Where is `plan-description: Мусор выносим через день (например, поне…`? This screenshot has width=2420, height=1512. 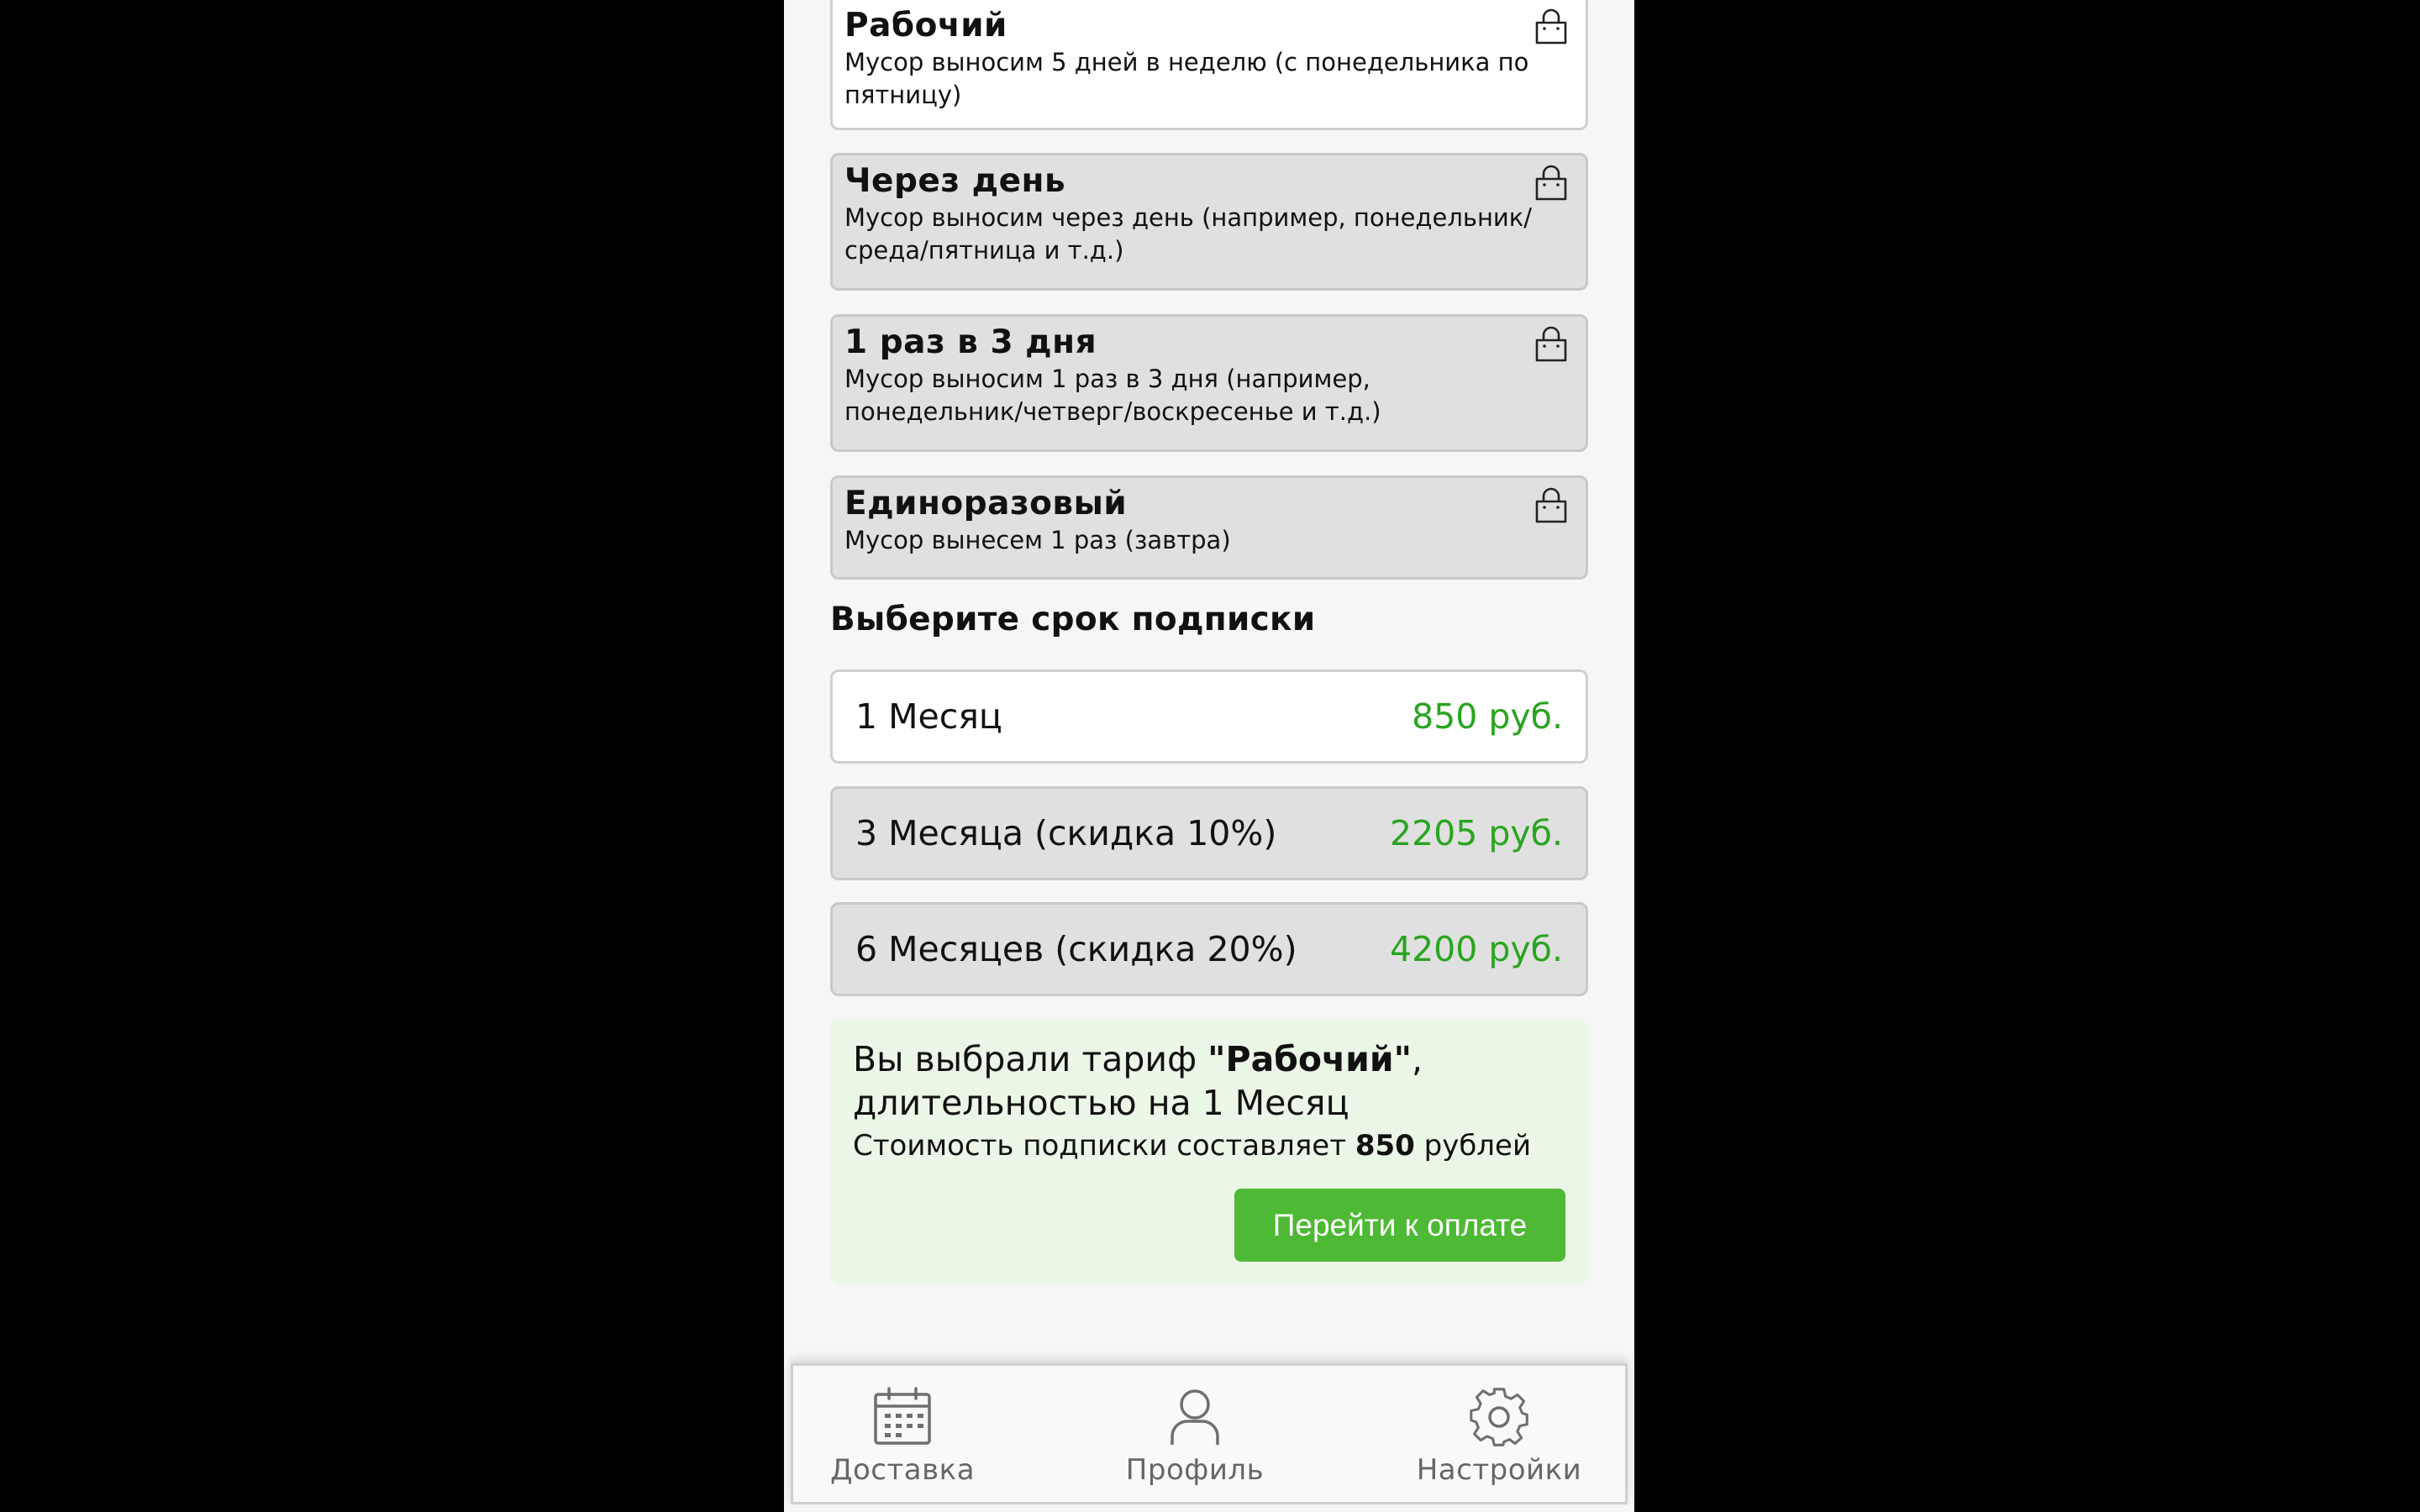
plan-description: Мусор выносим через день (например, поне… is located at coordinates (1188, 234).